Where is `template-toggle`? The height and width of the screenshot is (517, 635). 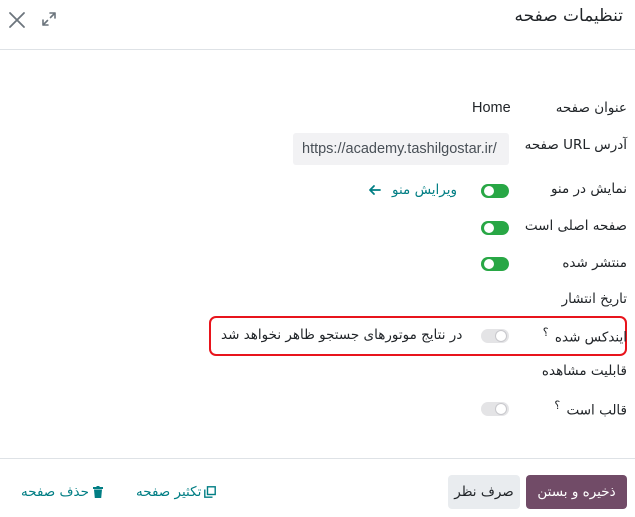
template-toggle is located at coordinates (495, 409).